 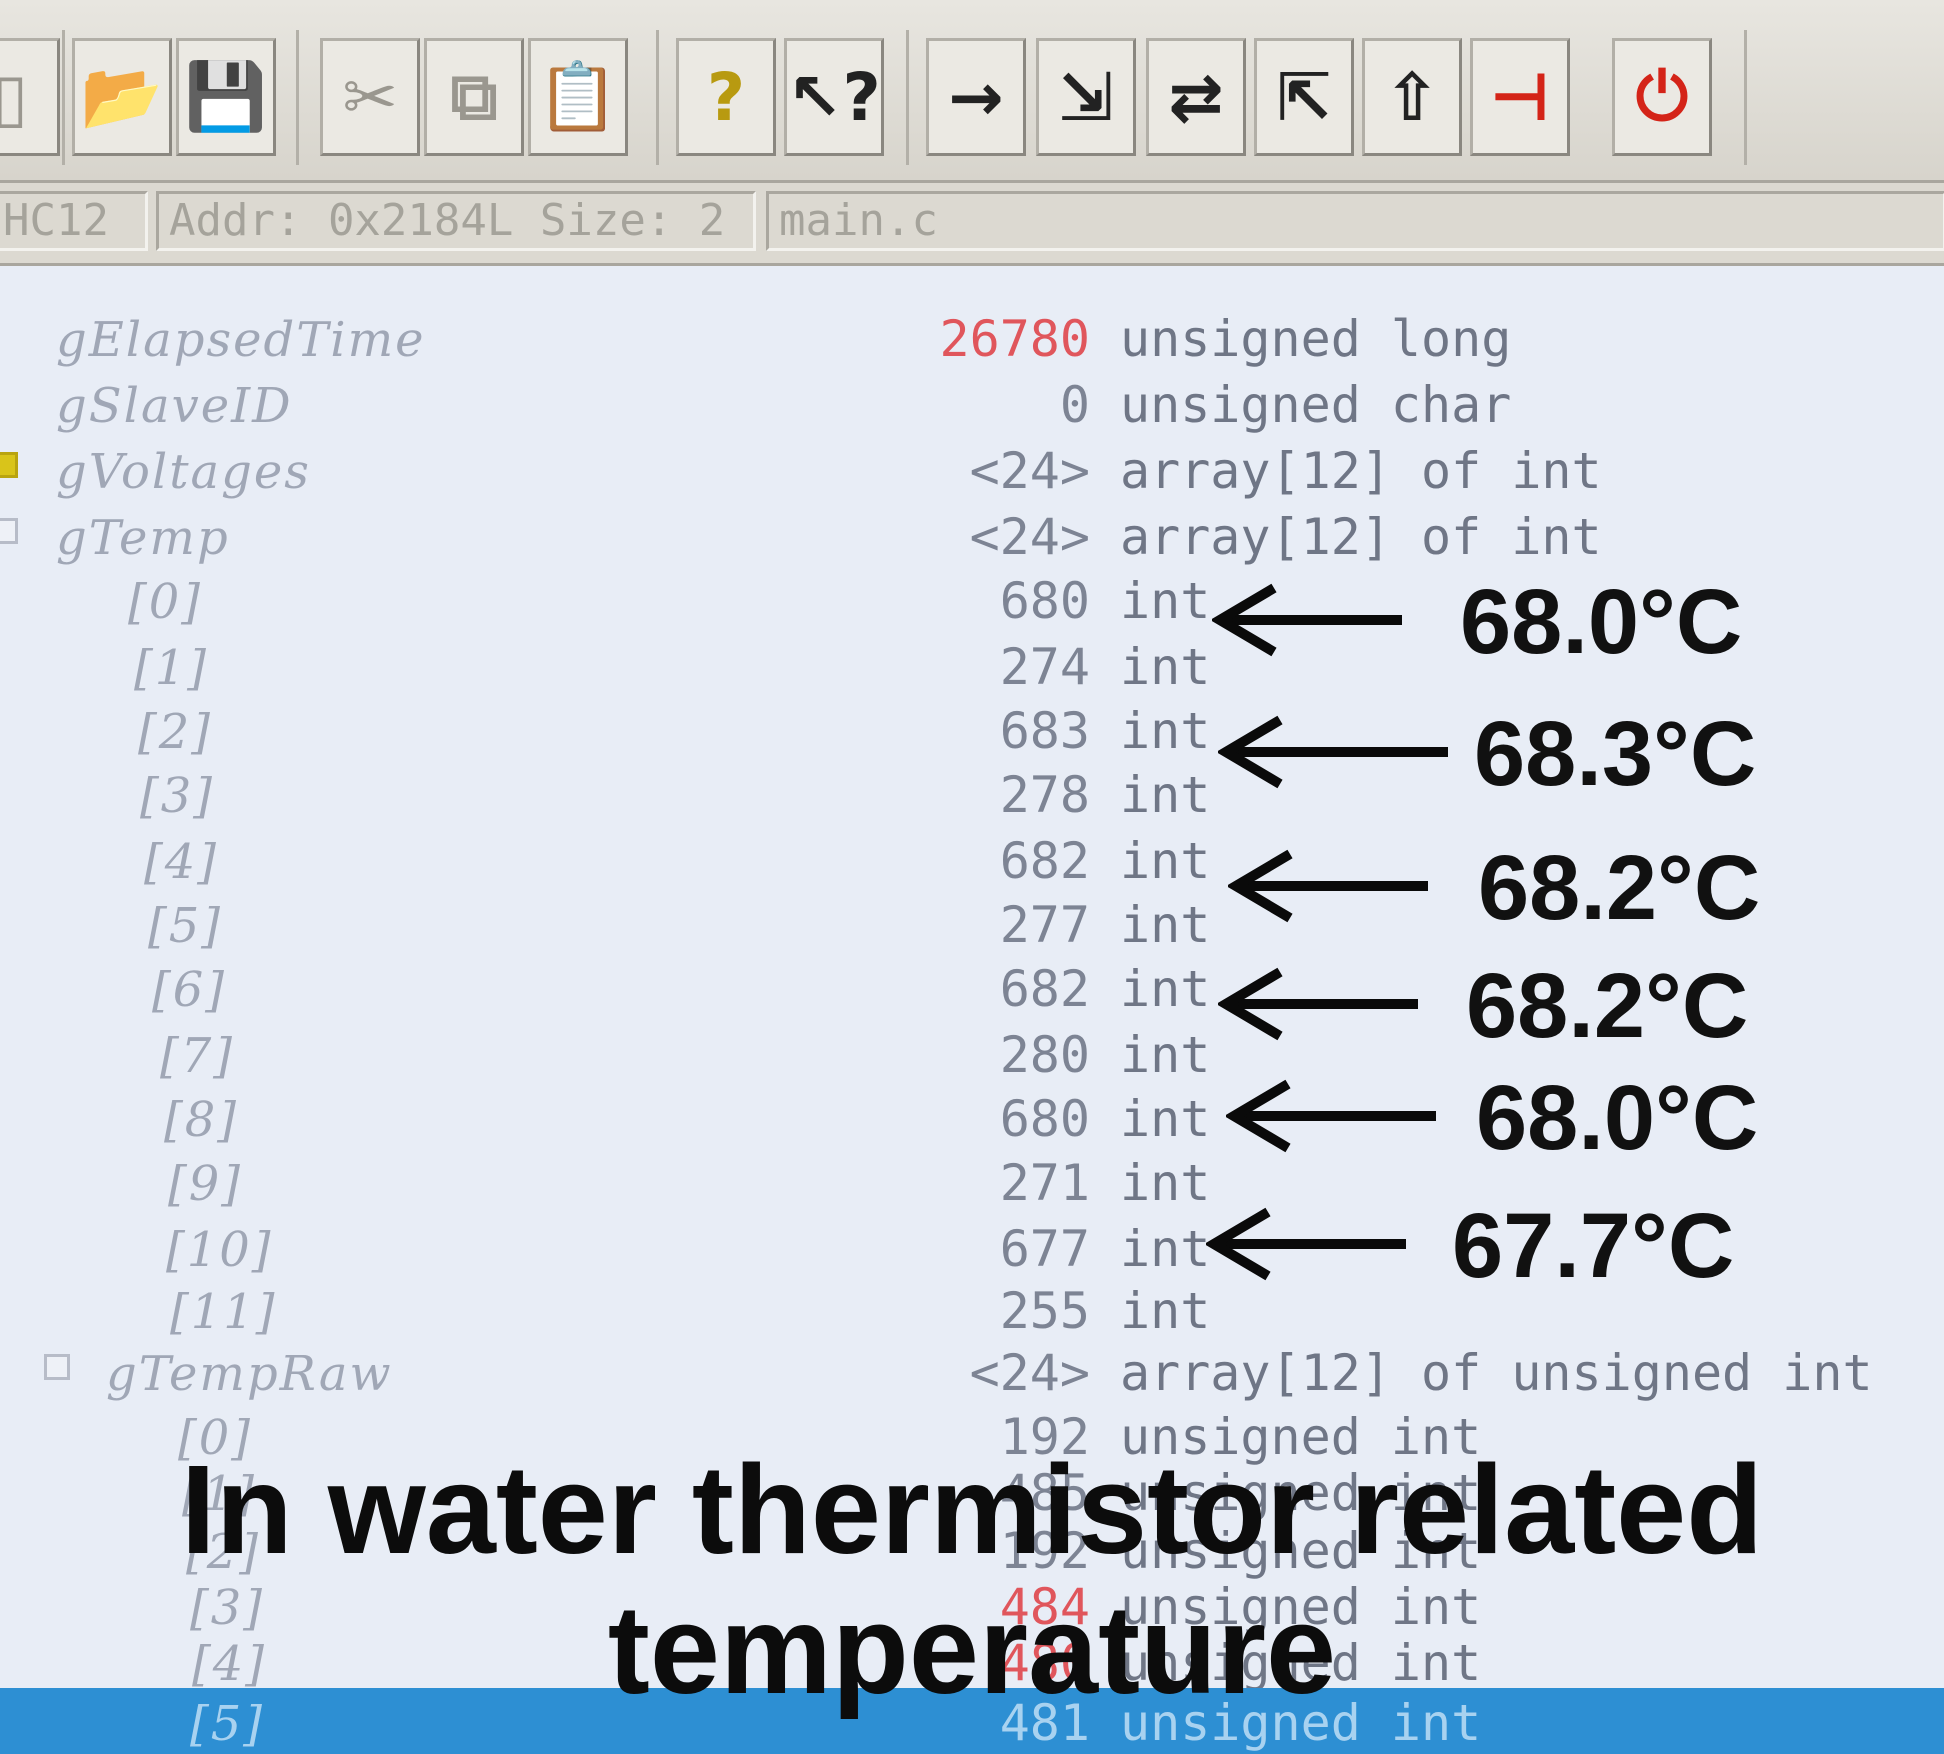 I want to click on run-to-cursor-icon: ⊣, so click(x=1520, y=97).